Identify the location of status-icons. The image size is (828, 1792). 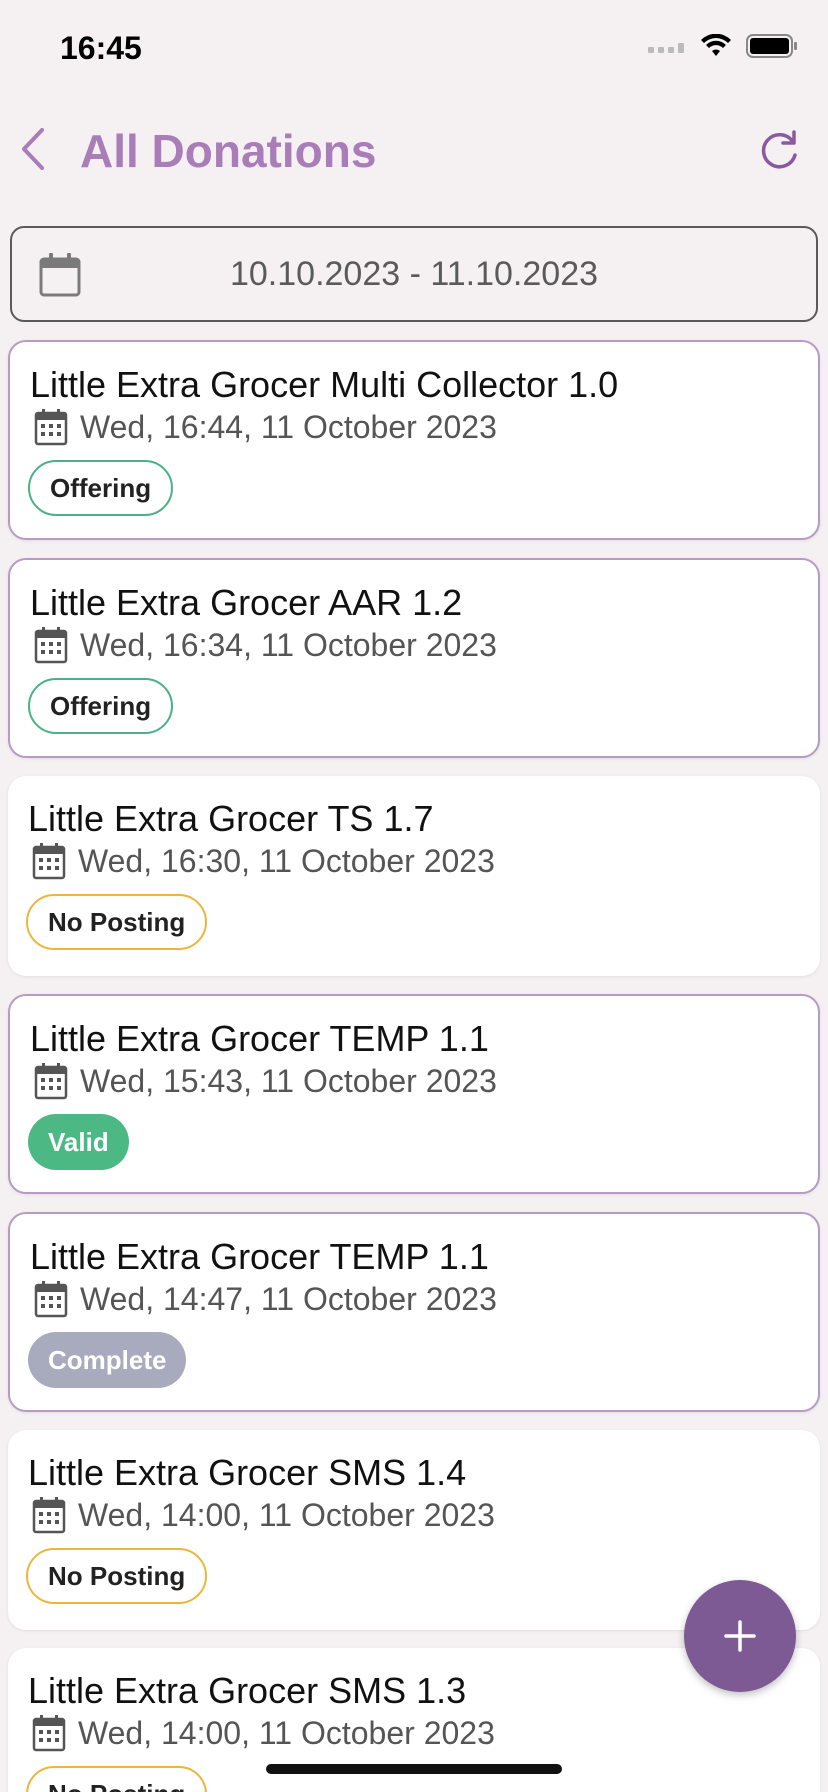
(723, 46).